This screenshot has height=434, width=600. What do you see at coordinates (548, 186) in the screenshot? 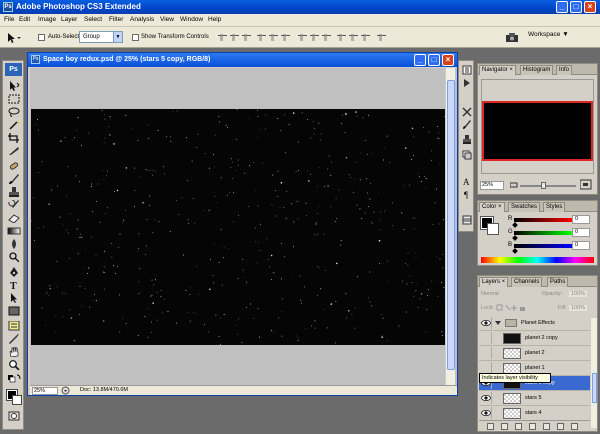
I see `navigator-zoom-slider` at bounding box center [548, 186].